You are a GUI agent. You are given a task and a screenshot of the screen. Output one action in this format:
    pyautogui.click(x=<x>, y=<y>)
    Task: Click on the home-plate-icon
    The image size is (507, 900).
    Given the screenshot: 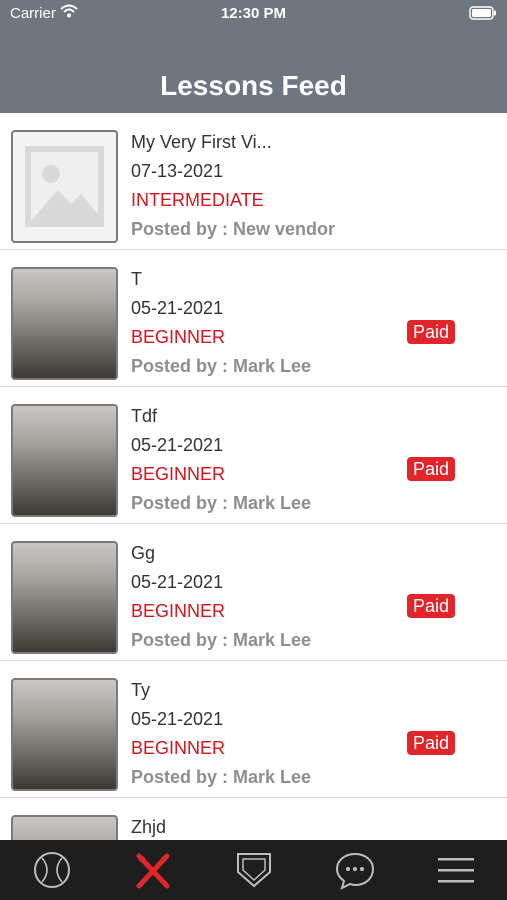 What is the action you would take?
    pyautogui.click(x=254, y=870)
    